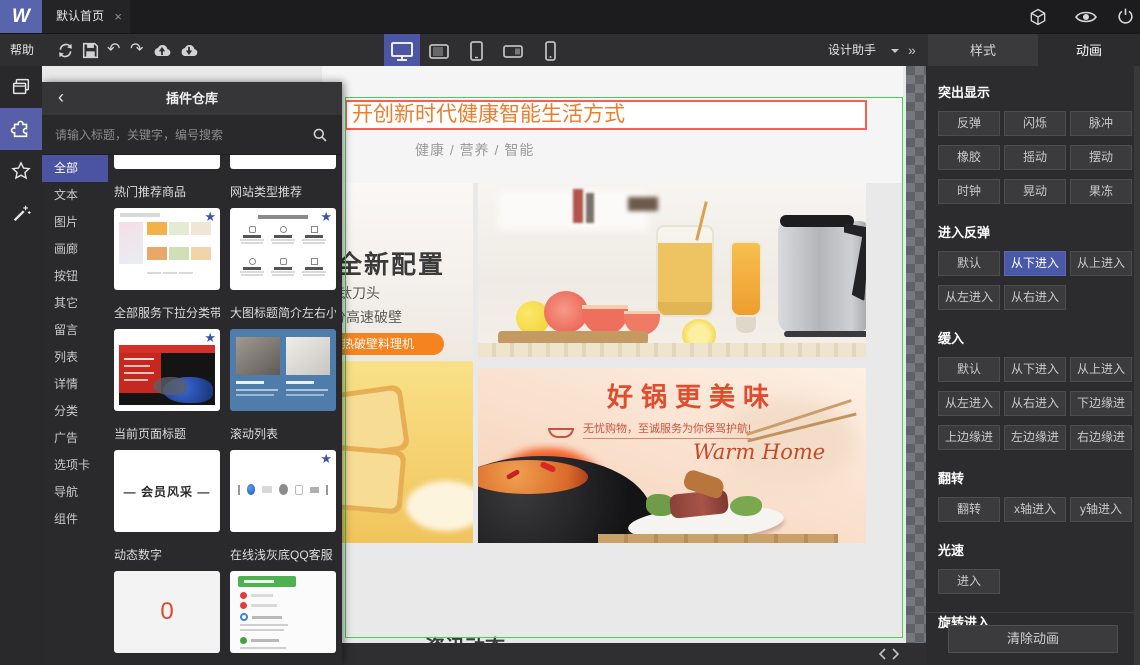  Describe the element at coordinates (22, 50) in the screenshot. I see `help-button: 帮助` at that location.